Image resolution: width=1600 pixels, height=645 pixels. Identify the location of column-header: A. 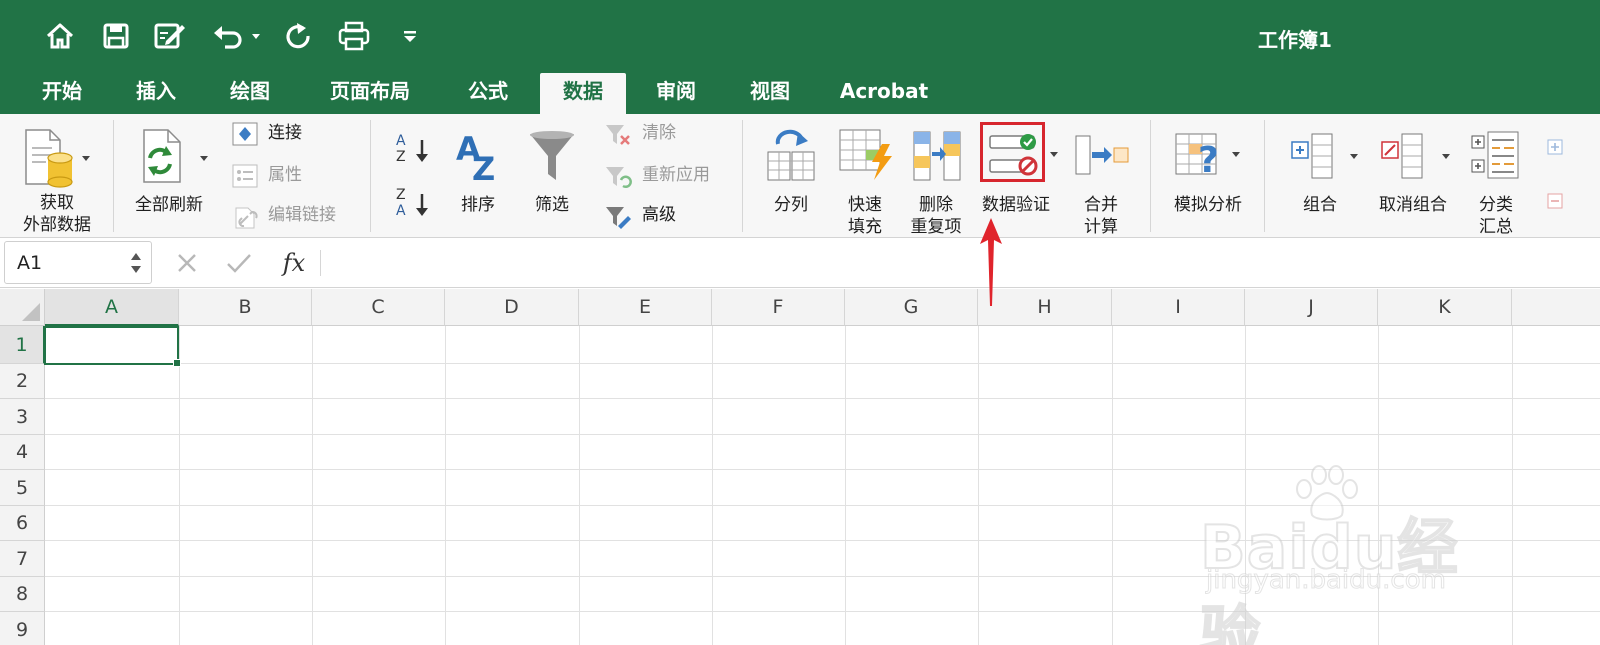
(112, 307).